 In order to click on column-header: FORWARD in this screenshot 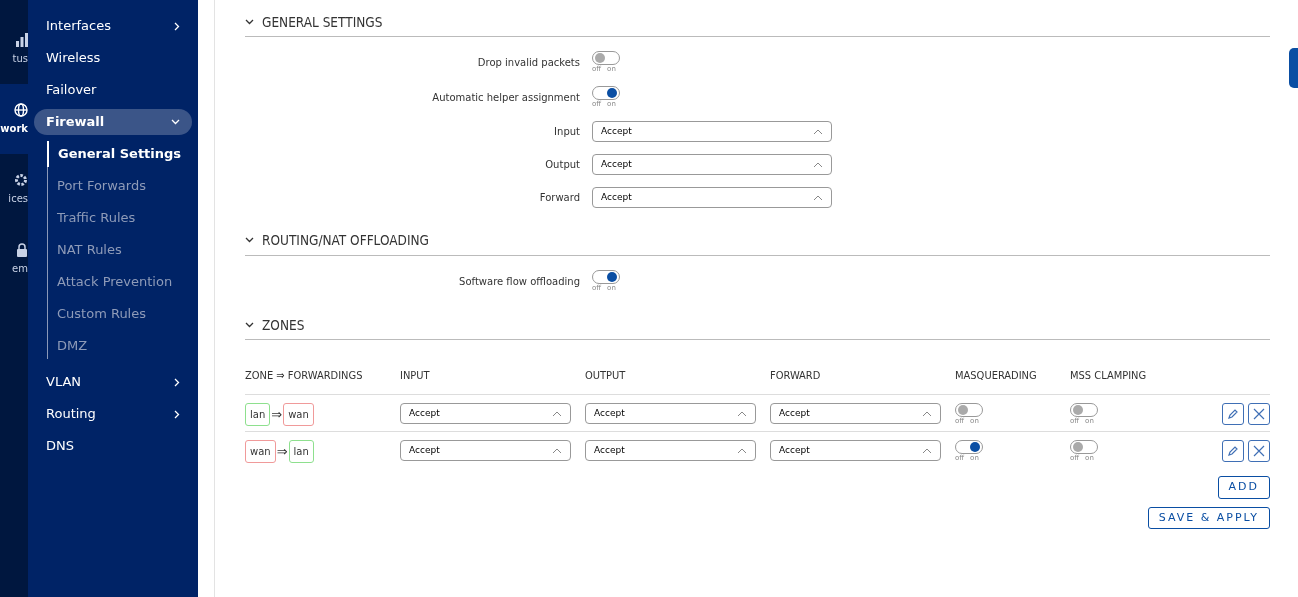, I will do `click(862, 374)`.